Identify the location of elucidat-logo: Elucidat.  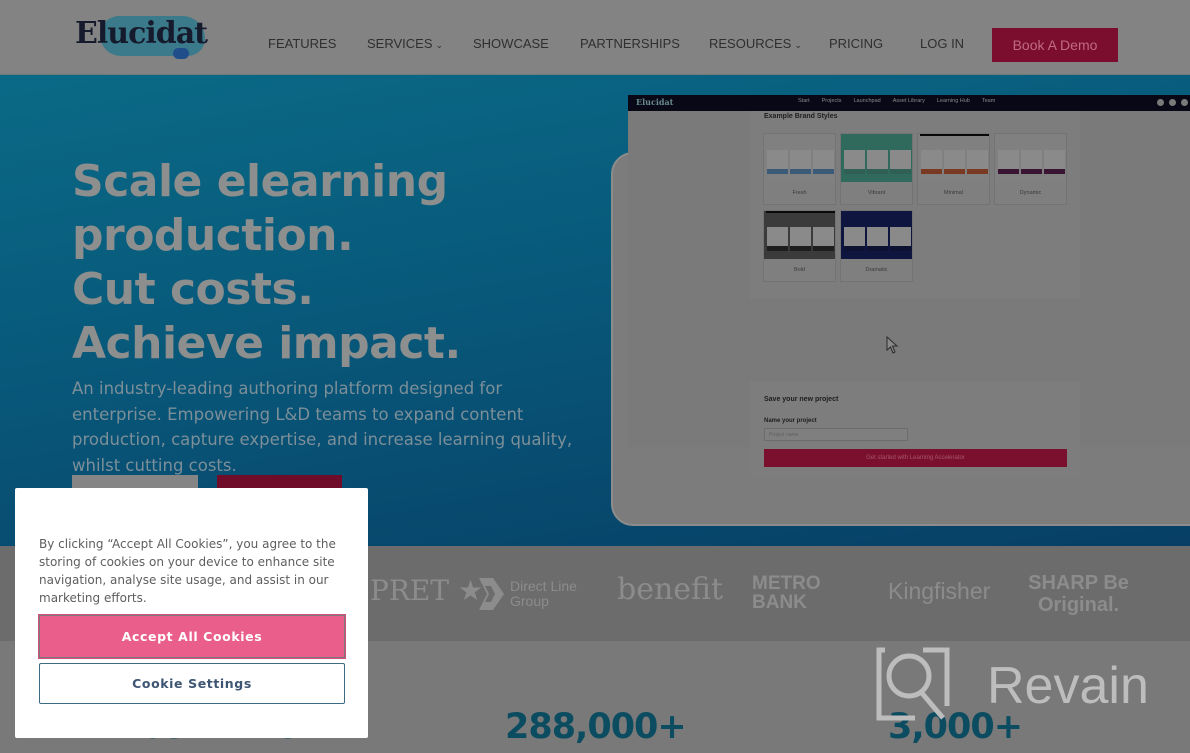
(142, 38).